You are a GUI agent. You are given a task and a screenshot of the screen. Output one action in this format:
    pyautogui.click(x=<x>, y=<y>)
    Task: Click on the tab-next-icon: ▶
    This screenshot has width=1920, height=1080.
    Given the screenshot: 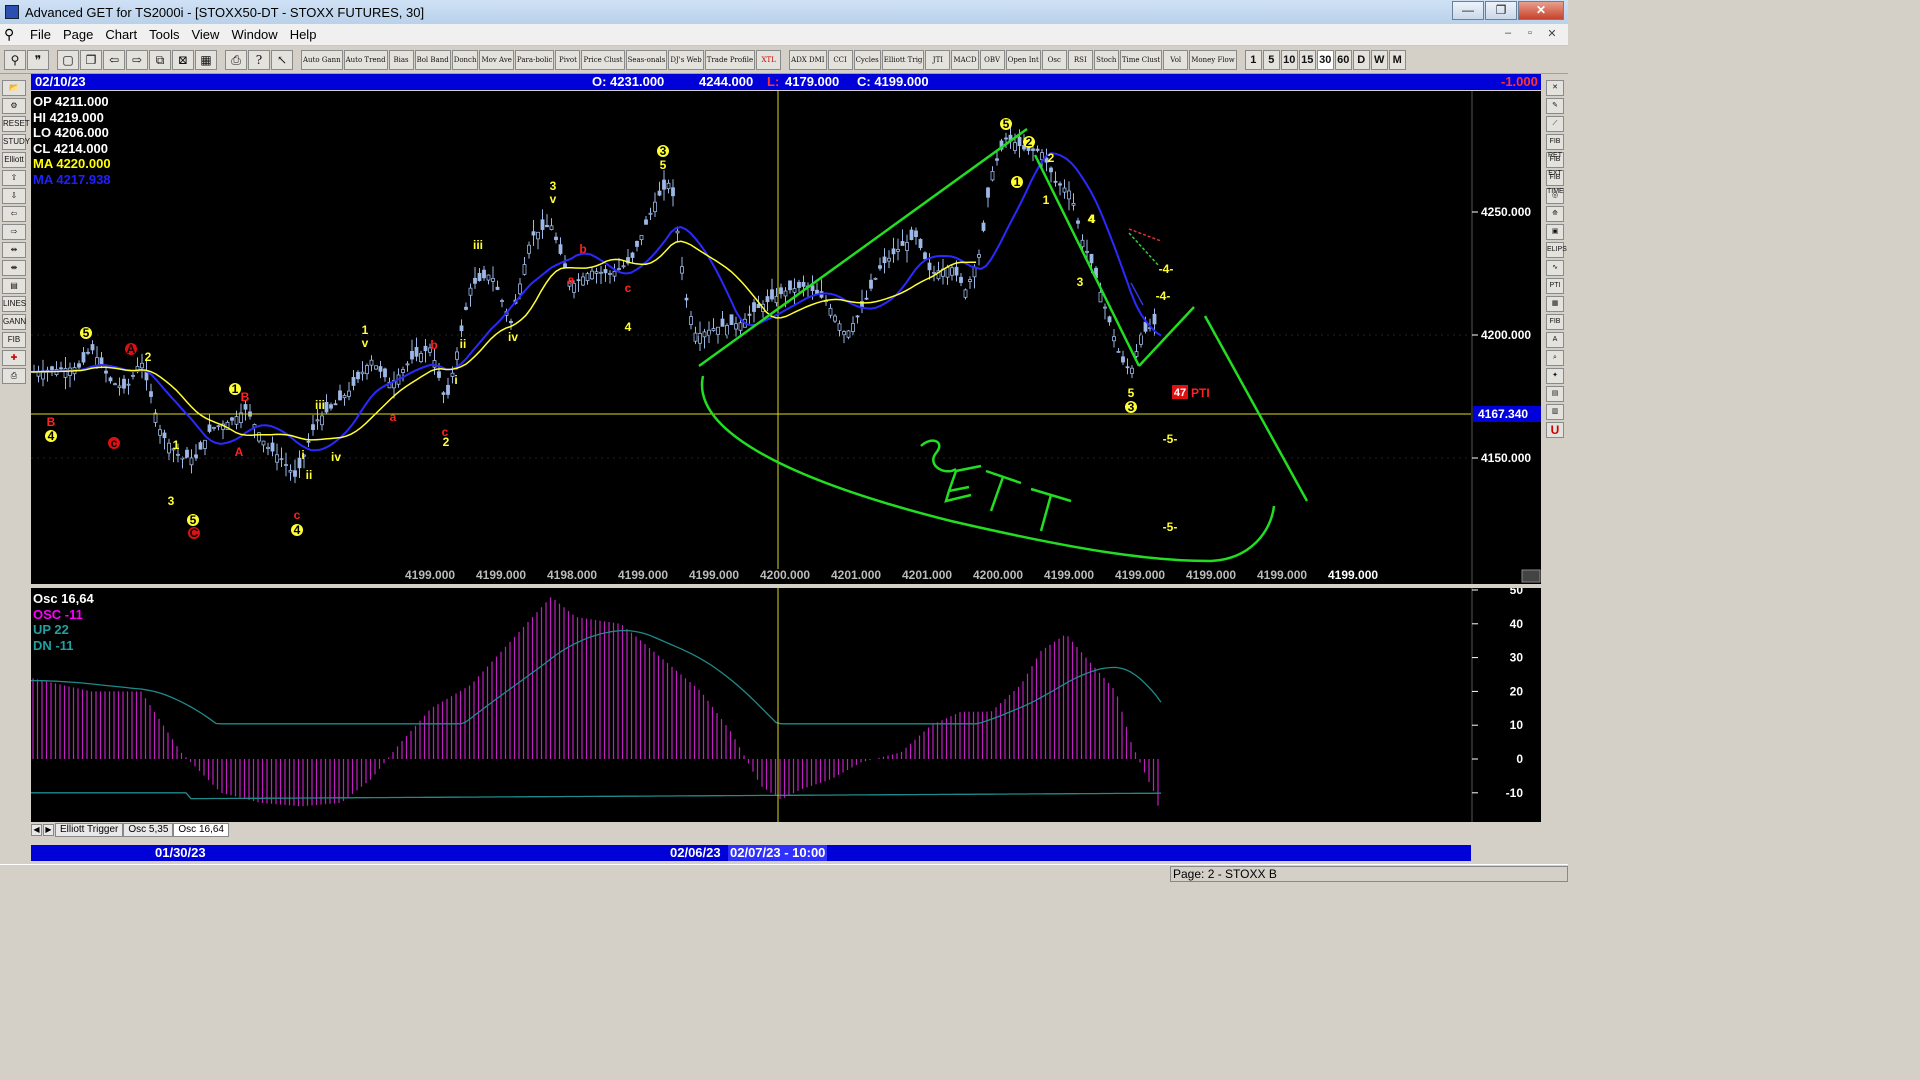 What is the action you would take?
    pyautogui.click(x=48, y=830)
    